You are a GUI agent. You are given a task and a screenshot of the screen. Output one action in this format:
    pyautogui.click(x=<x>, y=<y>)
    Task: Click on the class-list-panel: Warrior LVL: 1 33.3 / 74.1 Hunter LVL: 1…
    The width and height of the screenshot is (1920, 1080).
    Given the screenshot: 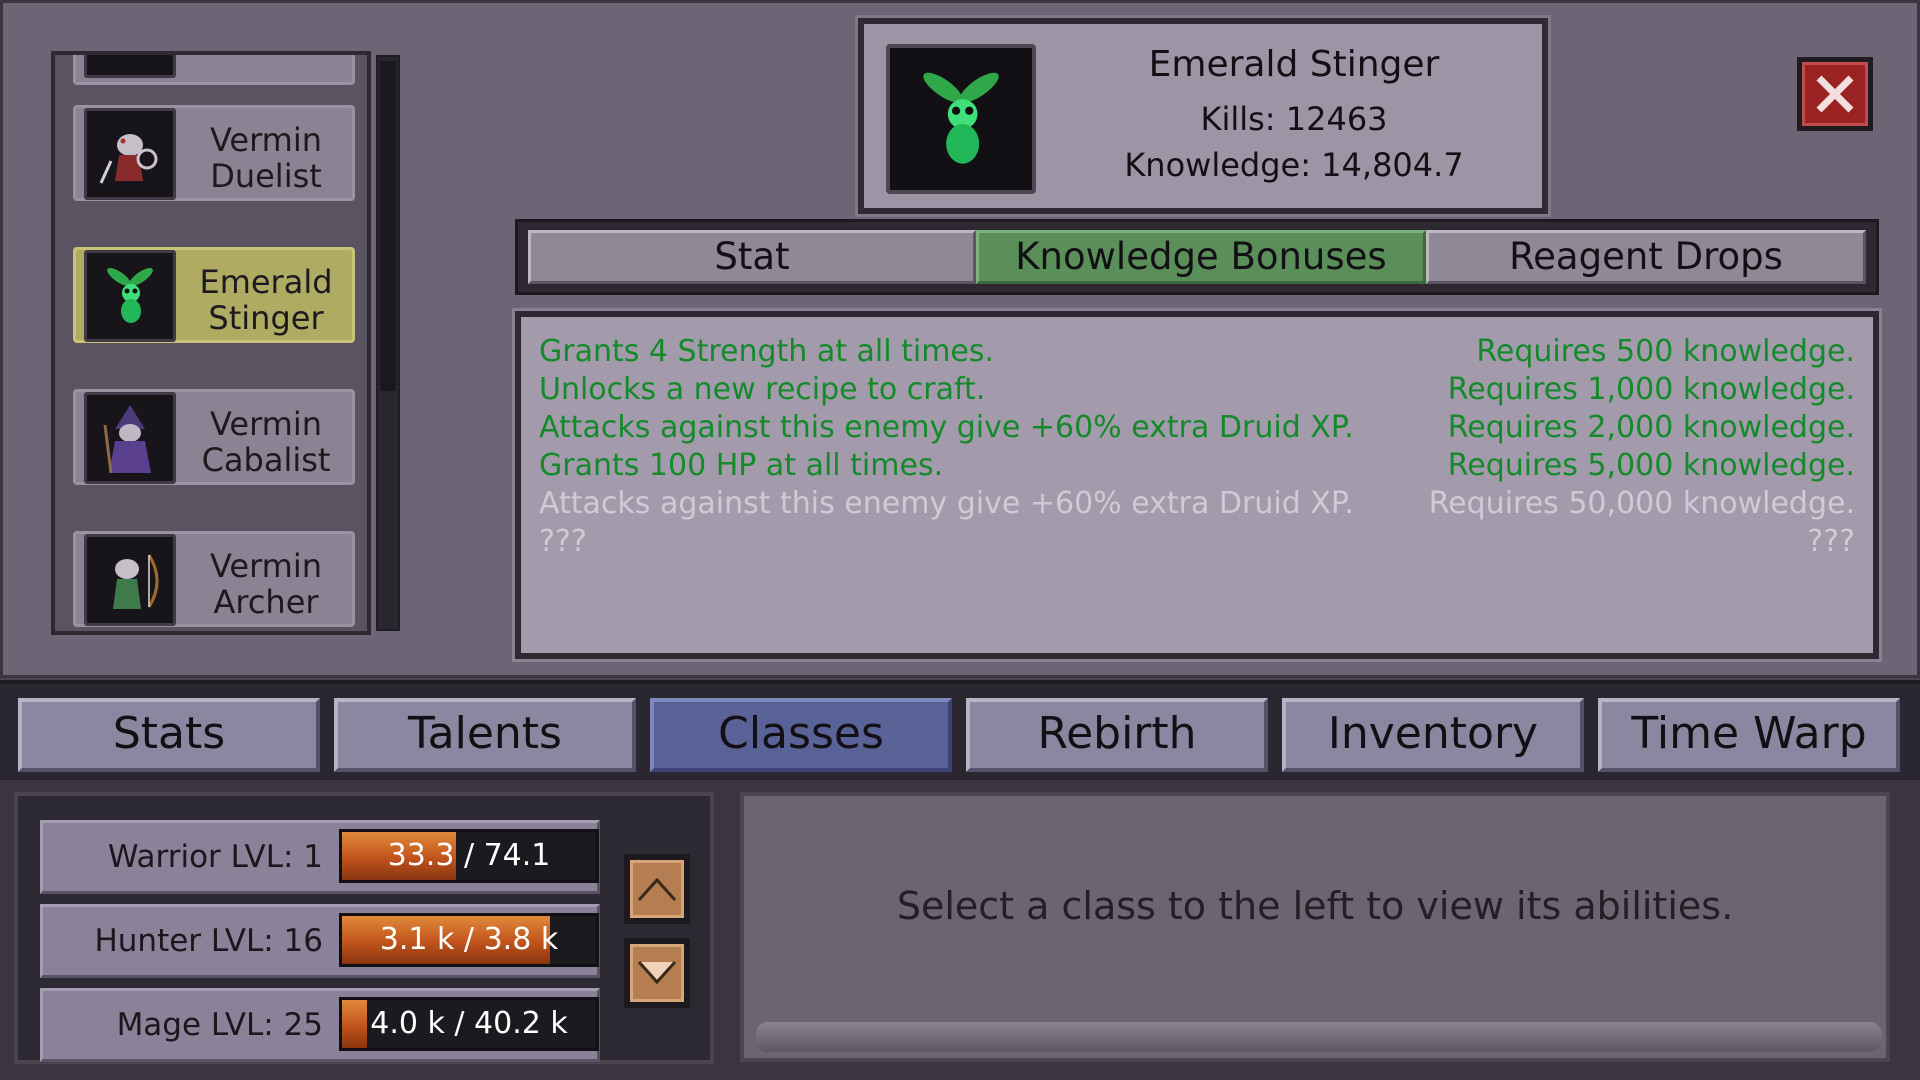 What is the action you would take?
    pyautogui.click(x=364, y=928)
    